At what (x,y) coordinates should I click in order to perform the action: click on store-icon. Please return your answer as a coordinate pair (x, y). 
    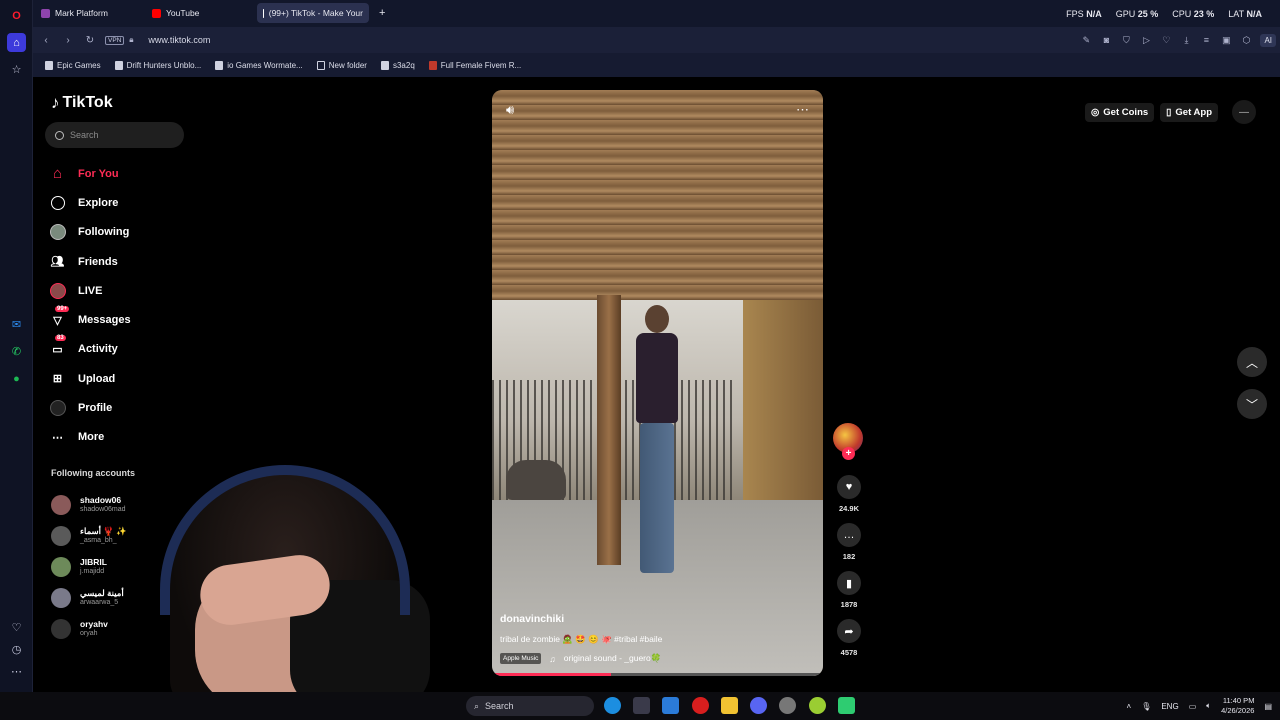
    Looking at the image, I should click on (641, 705).